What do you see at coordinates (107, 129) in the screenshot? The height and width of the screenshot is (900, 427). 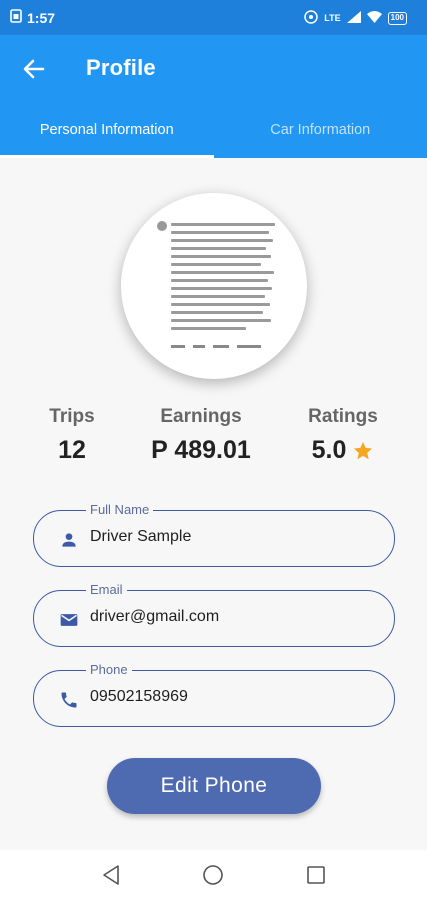 I see `tab-personal-information: Personal Information` at bounding box center [107, 129].